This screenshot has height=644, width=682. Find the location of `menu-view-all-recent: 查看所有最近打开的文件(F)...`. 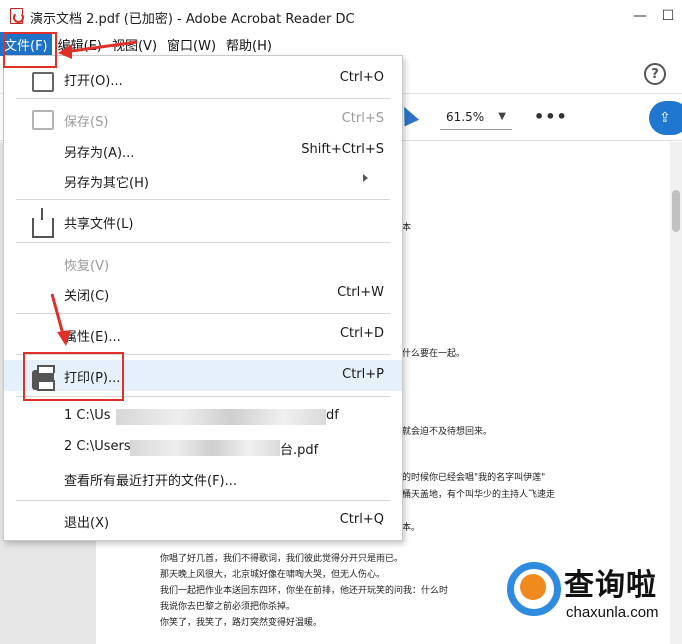

menu-view-all-recent: 查看所有最近打开的文件(F)... is located at coordinates (203, 478).